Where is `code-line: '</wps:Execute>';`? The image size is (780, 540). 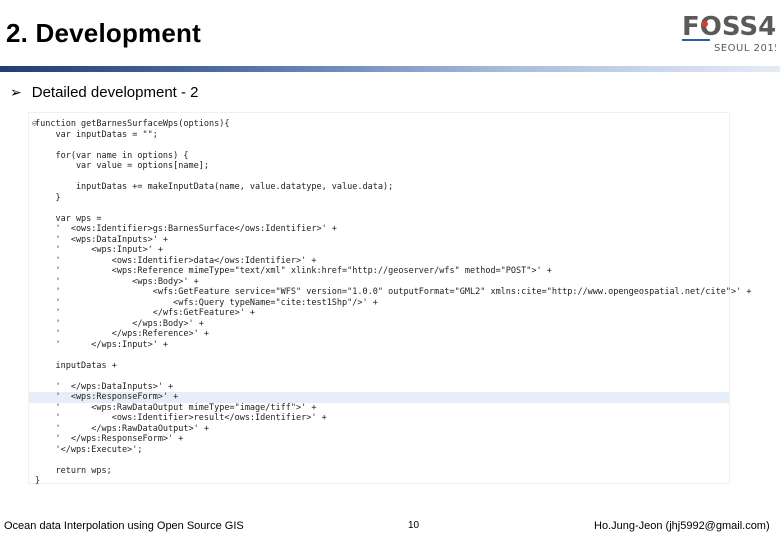 code-line: '</wps:Execute>'; is located at coordinates (379, 450).